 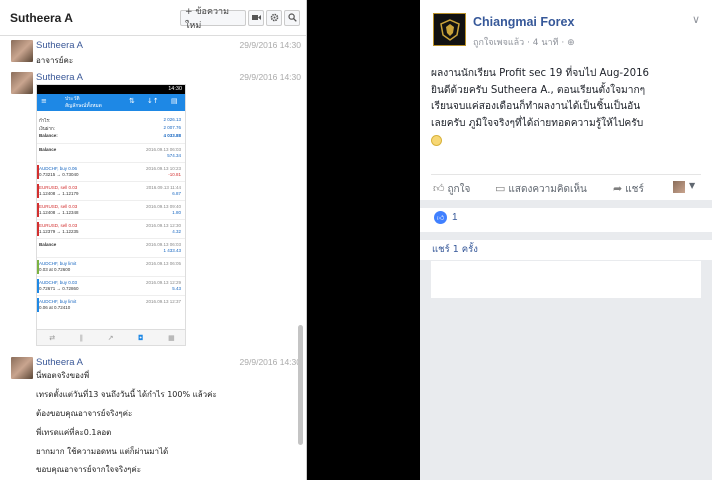 I want to click on chat-message: Sutheera A 29/9/2016 14:30 อาจารย์คะ, so click(x=156, y=53).